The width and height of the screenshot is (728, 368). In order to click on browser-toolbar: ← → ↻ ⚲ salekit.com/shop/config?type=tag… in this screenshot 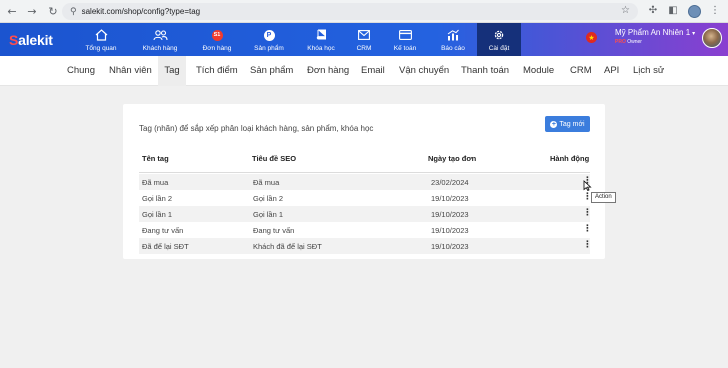, I will do `click(364, 11)`.